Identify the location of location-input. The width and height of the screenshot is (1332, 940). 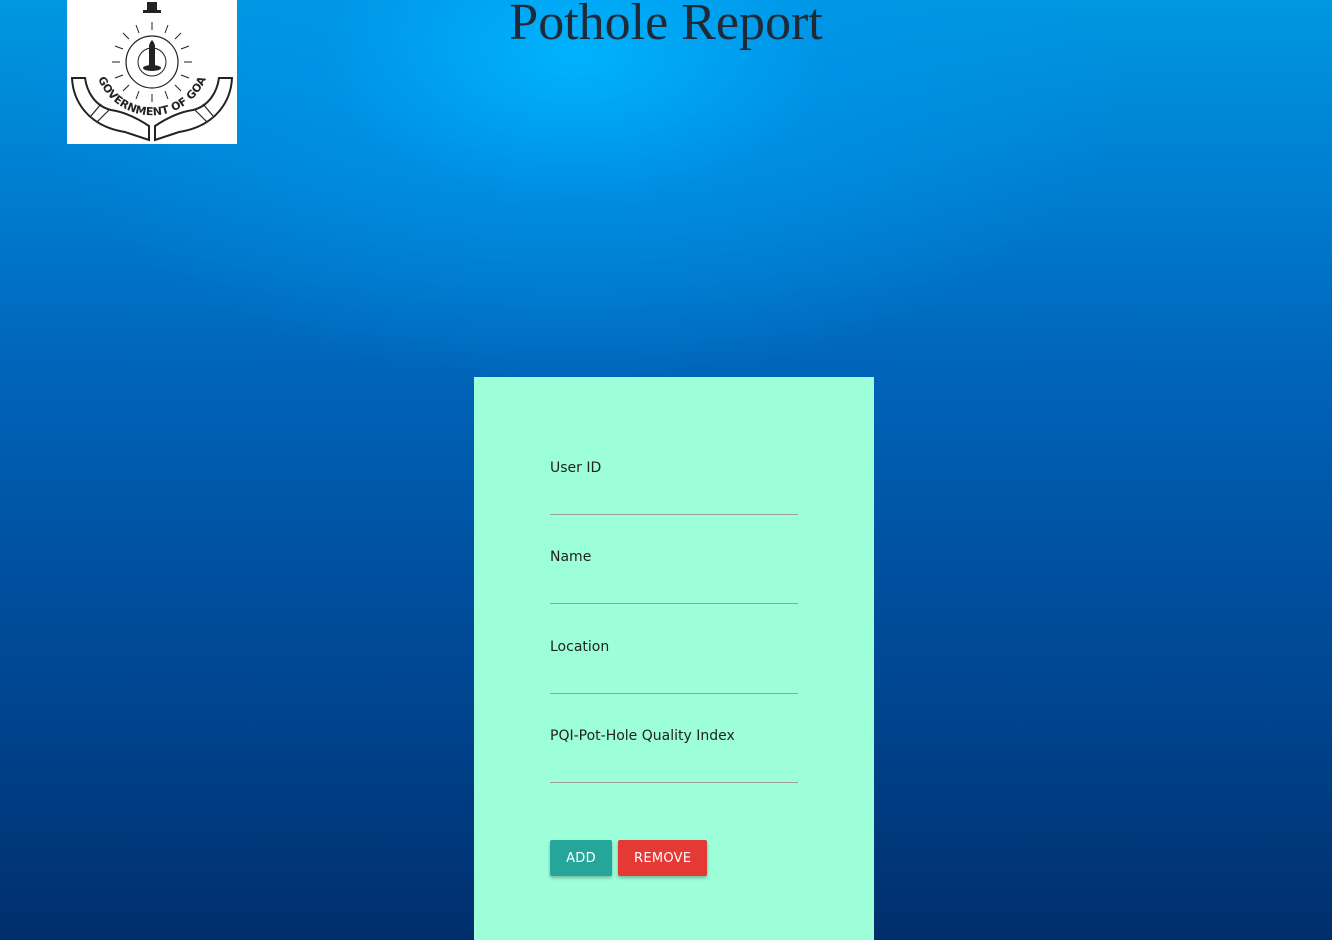
(674, 680).